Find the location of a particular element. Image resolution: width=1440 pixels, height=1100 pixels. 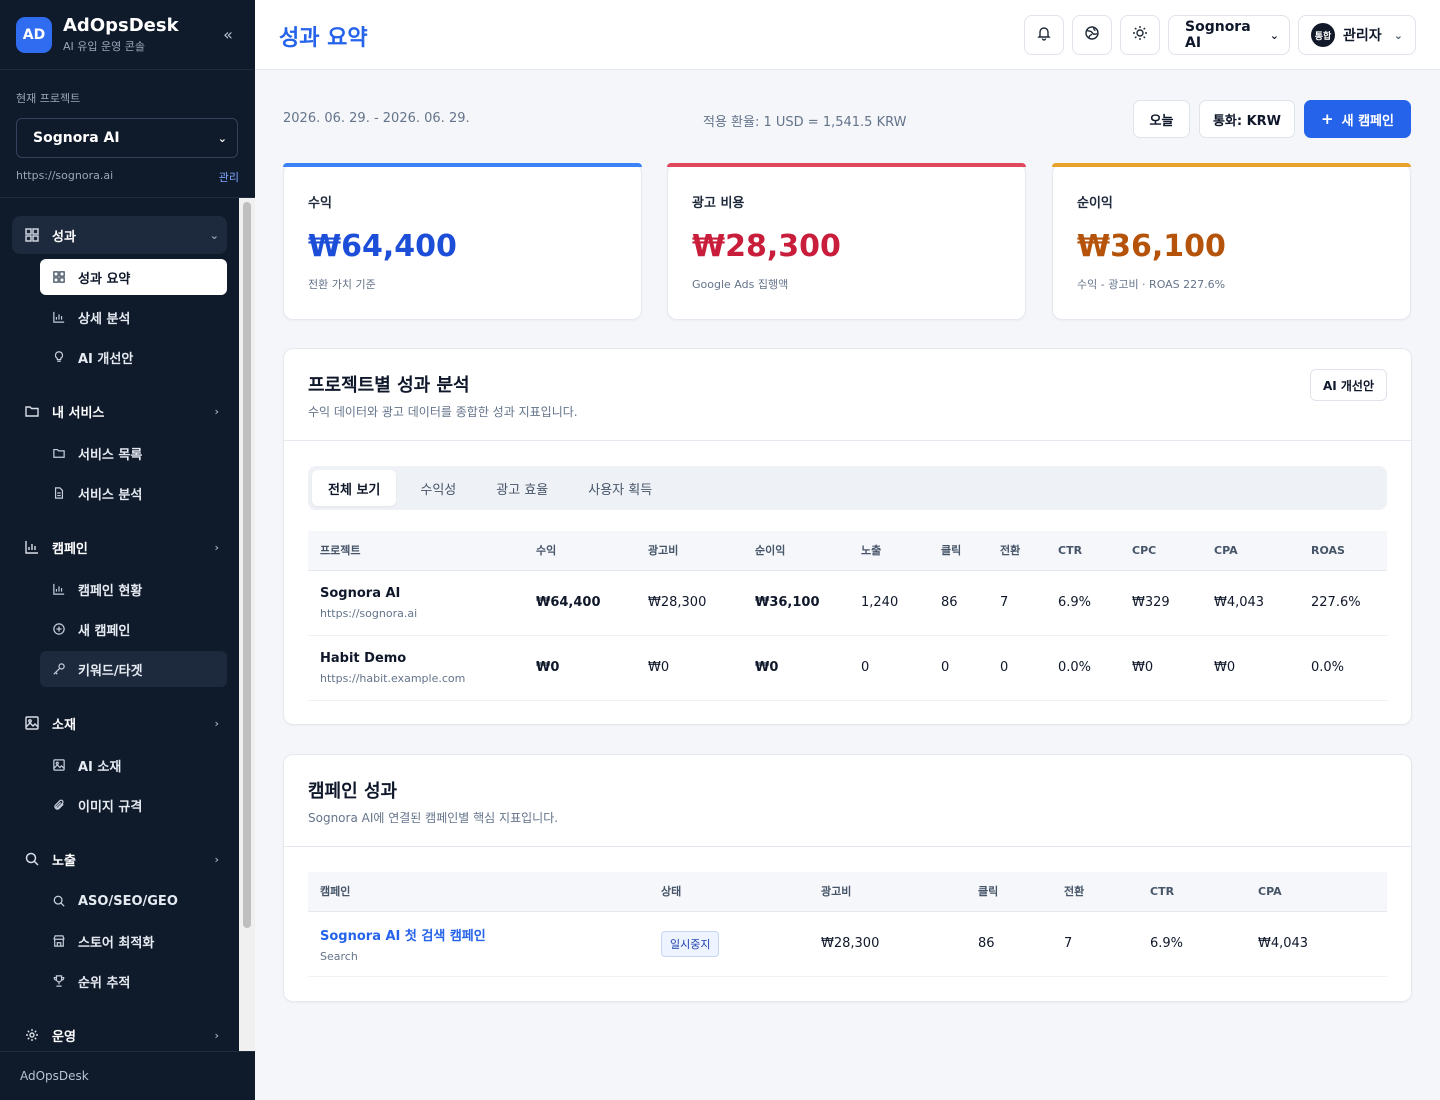

cell-conversions: 0 is located at coordinates (1017, 668).